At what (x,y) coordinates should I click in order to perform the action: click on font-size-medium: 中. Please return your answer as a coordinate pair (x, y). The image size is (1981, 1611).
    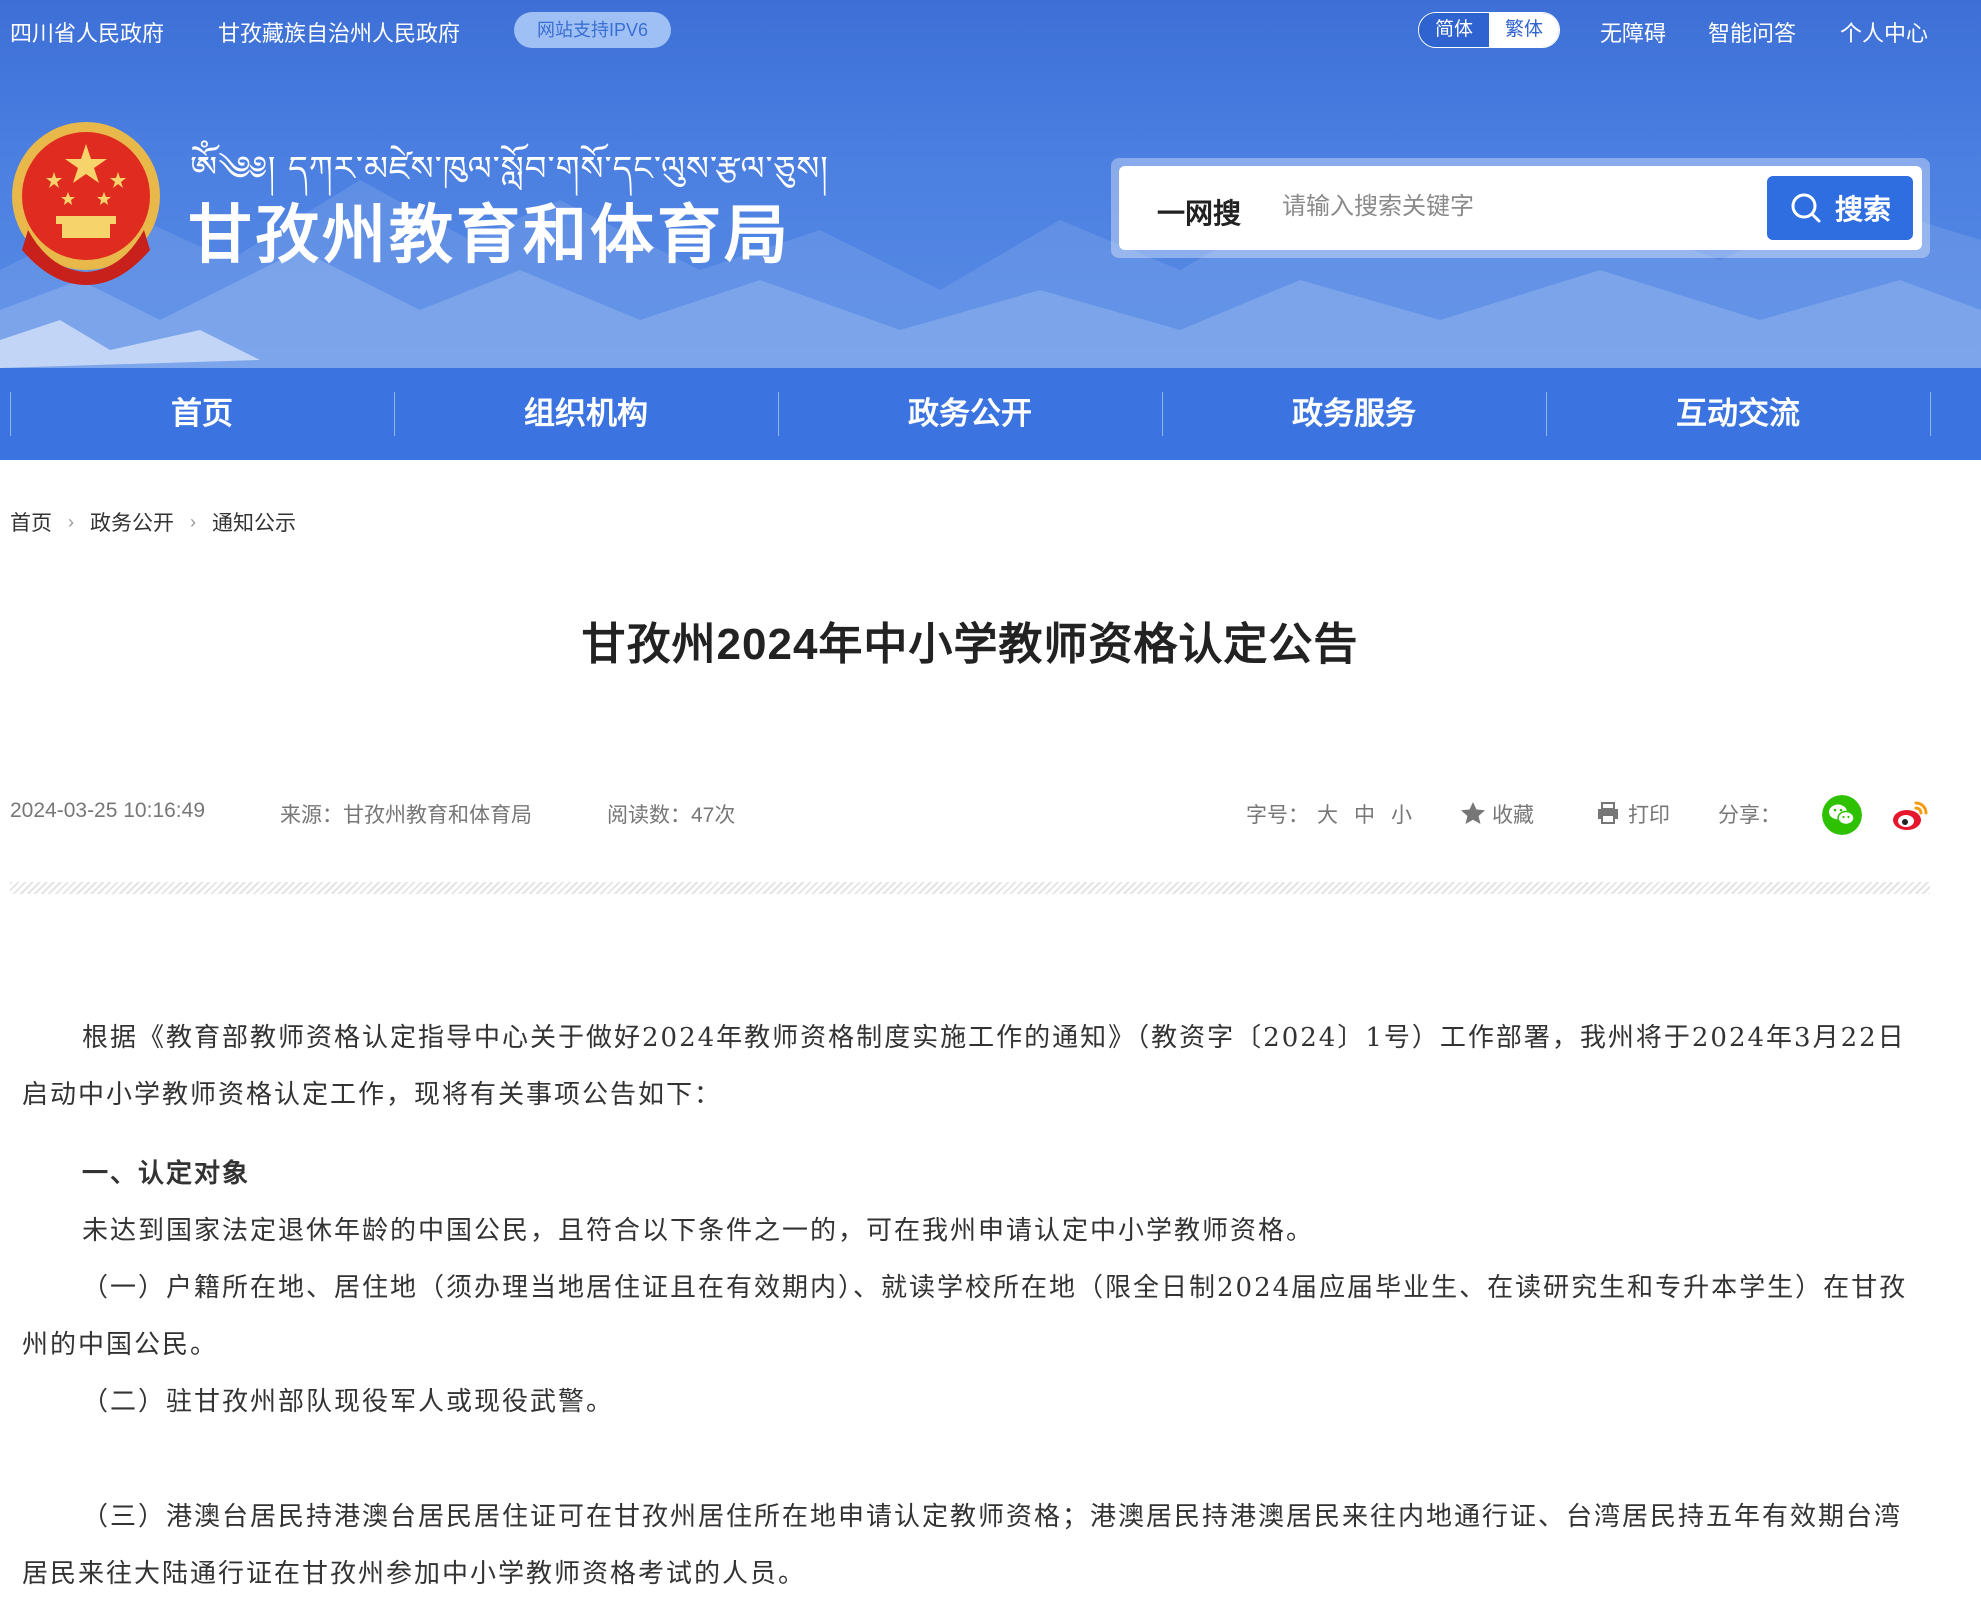
    Looking at the image, I should click on (1364, 815).